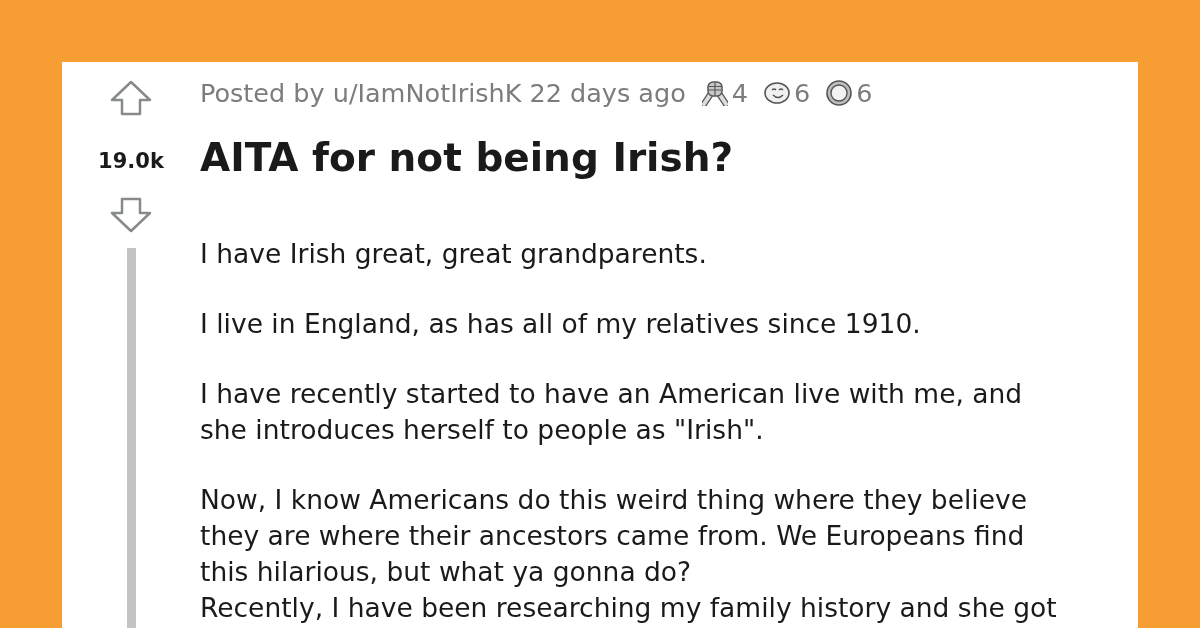  Describe the element at coordinates (777, 93) in the screenshot. I see `smiling-face-icon` at that location.